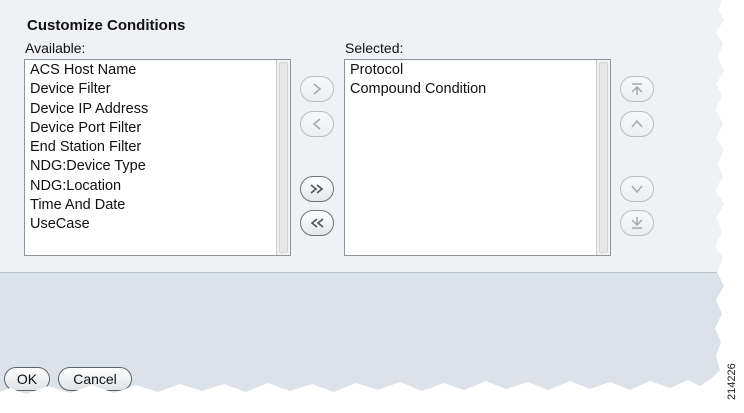 The width and height of the screenshot is (744, 413). I want to click on available-item: Time And Date, so click(149, 205).